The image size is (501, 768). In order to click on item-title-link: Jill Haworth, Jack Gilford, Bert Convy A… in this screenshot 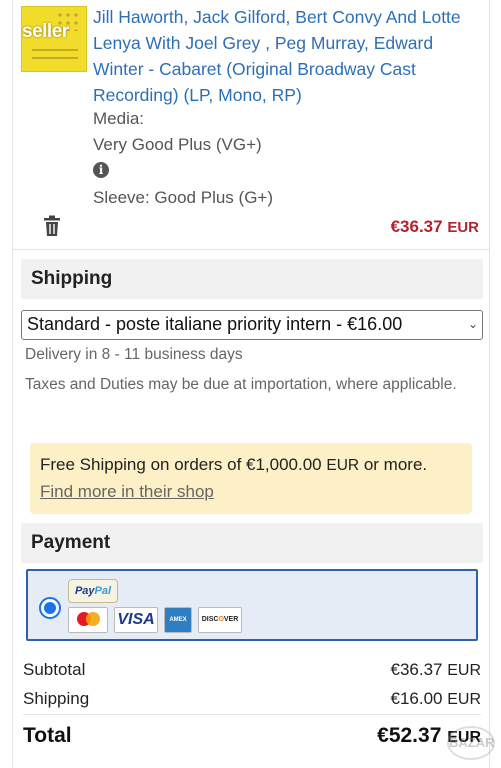, I will do `click(290, 56)`.